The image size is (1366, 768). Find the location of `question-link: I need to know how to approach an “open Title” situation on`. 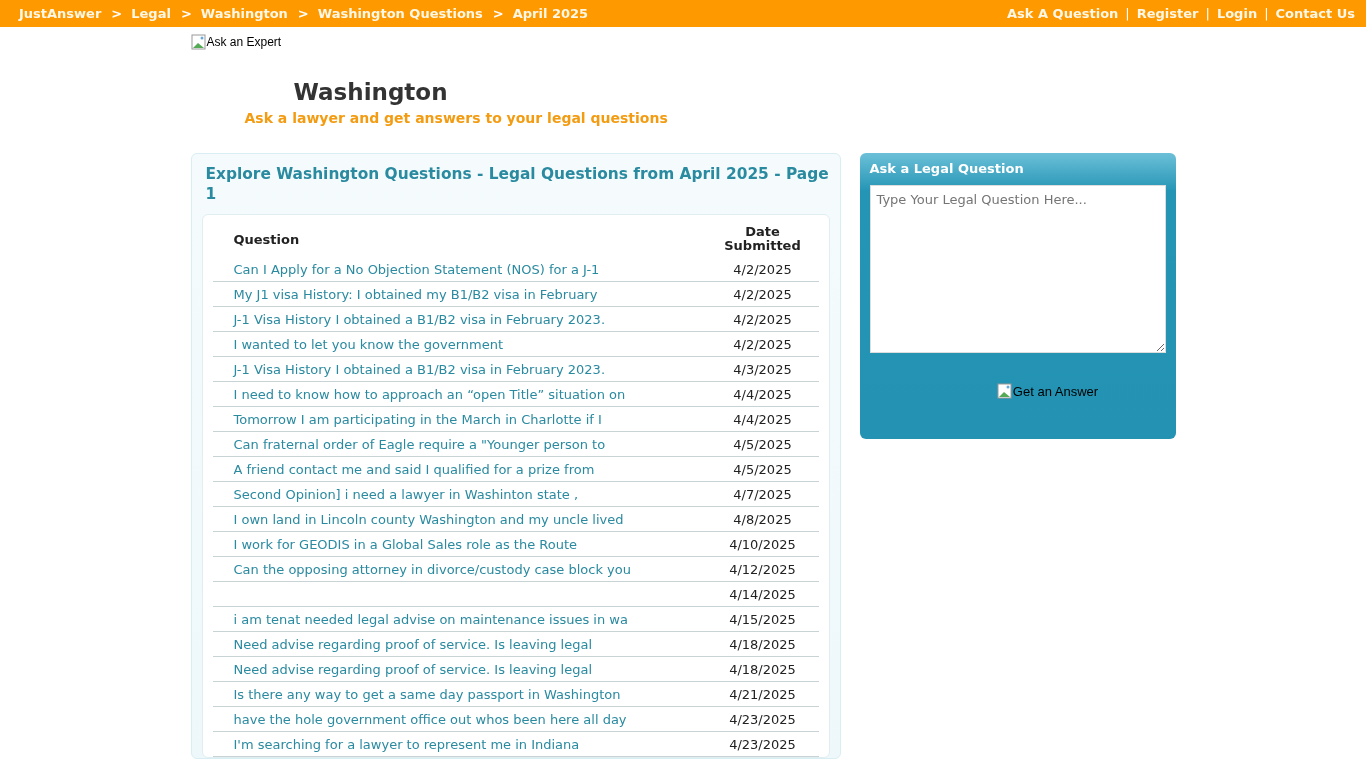

question-link: I need to know how to approach an “open Title” situation on is located at coordinates (429, 394).